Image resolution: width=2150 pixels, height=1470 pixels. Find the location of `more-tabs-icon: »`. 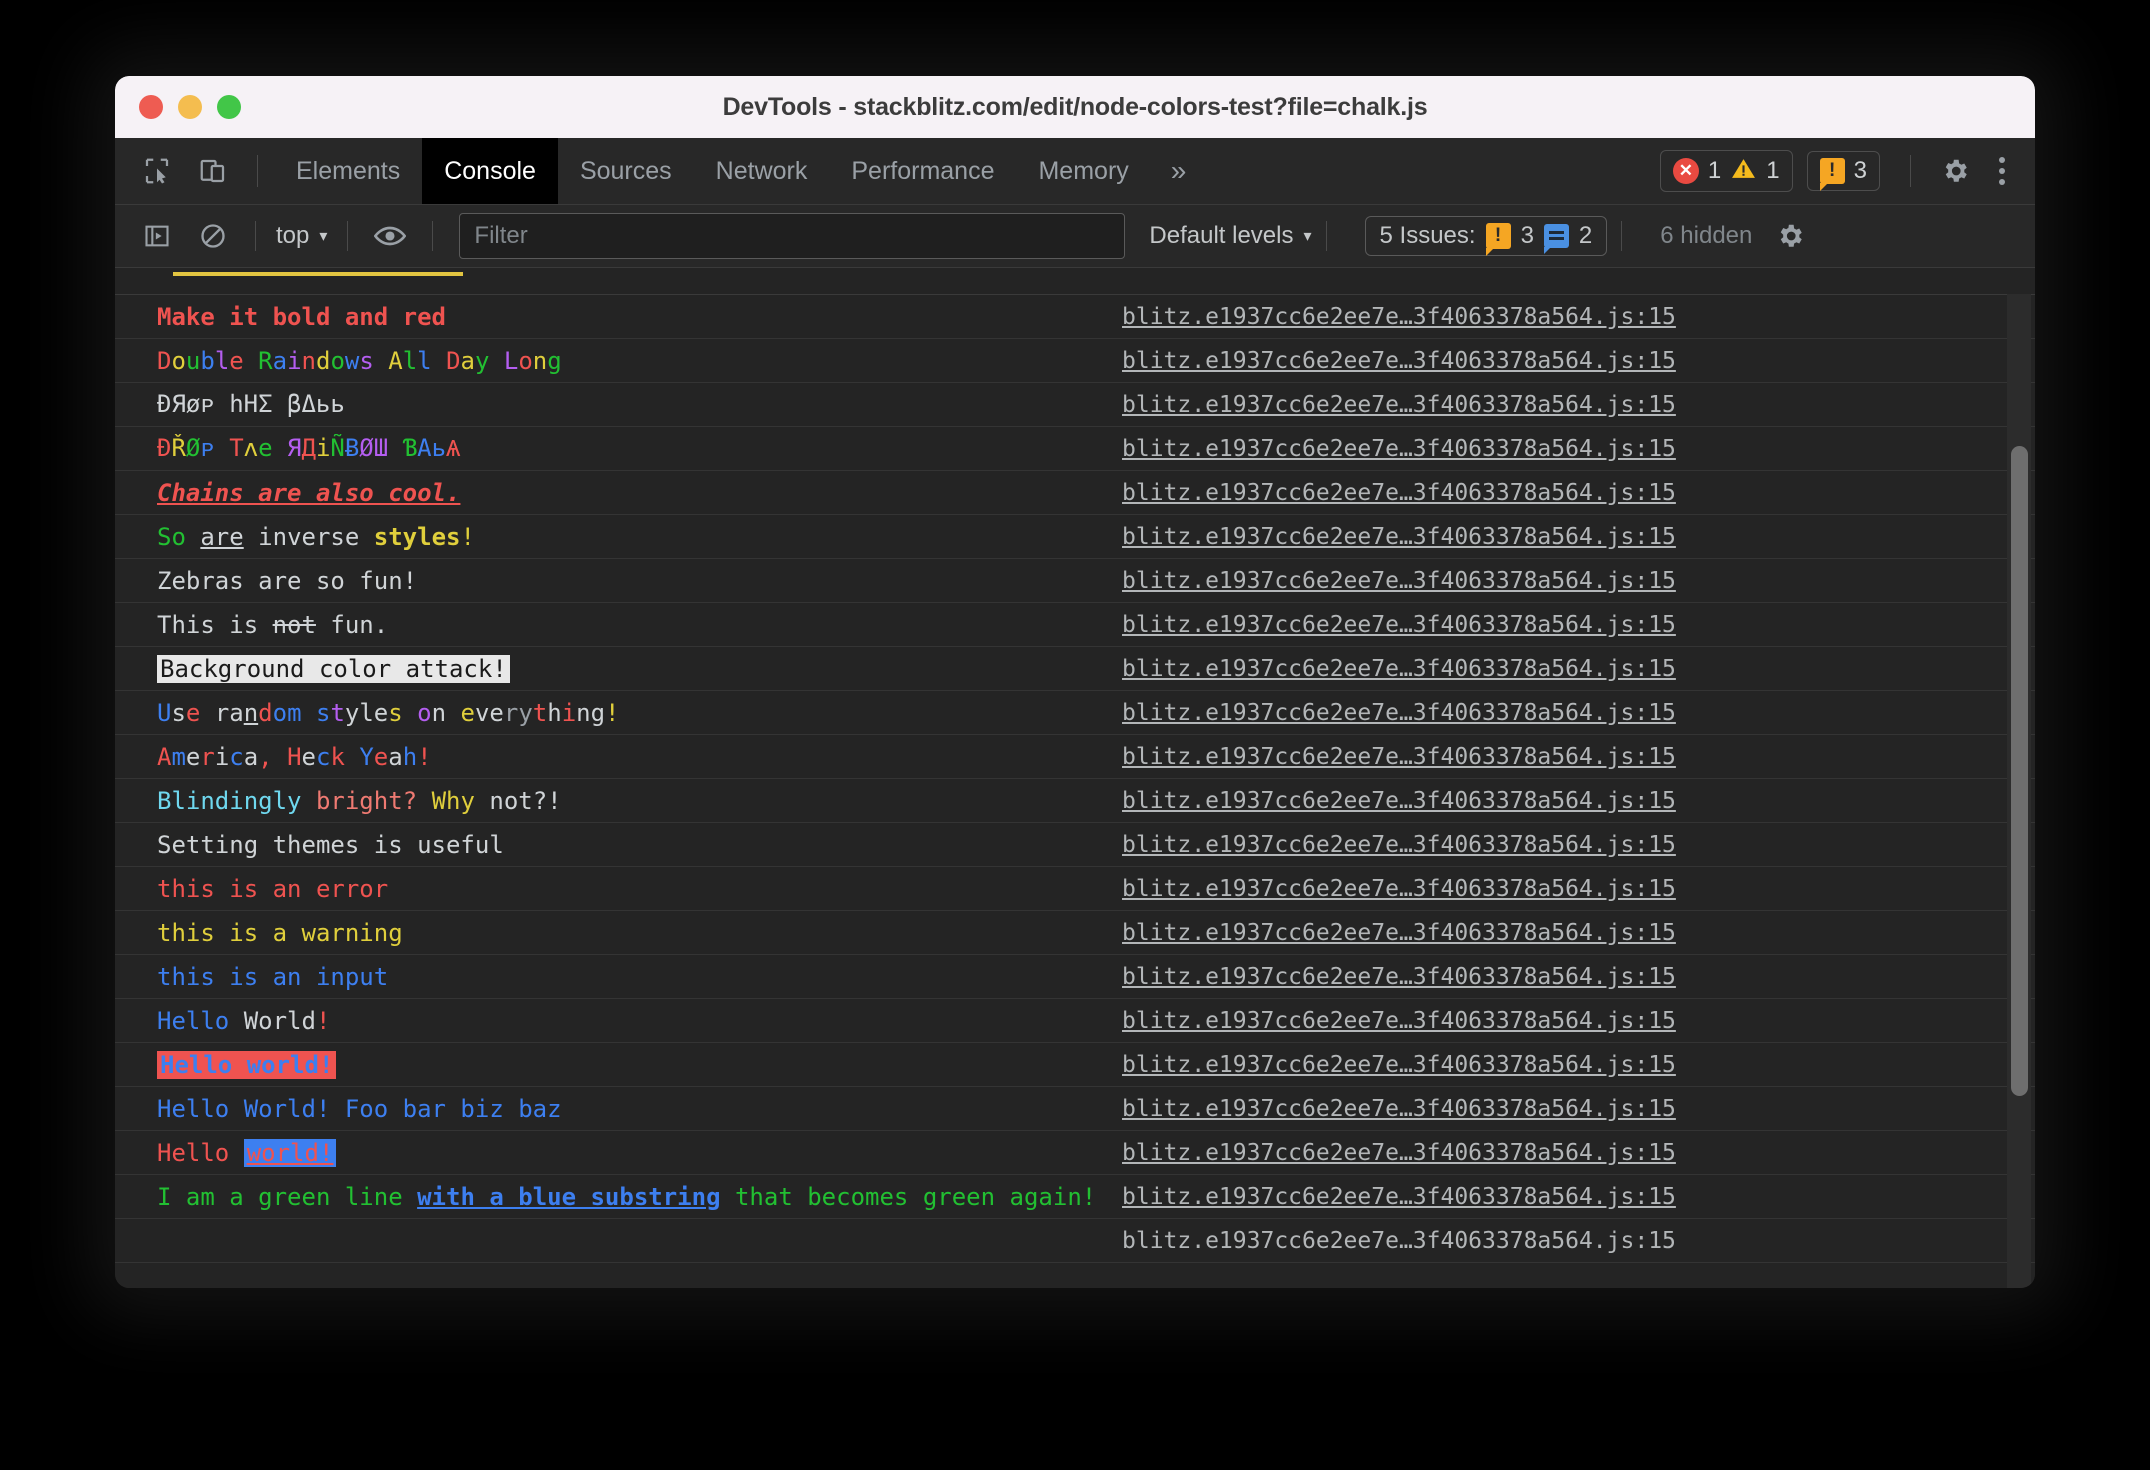

more-tabs-icon: » is located at coordinates (1179, 171).